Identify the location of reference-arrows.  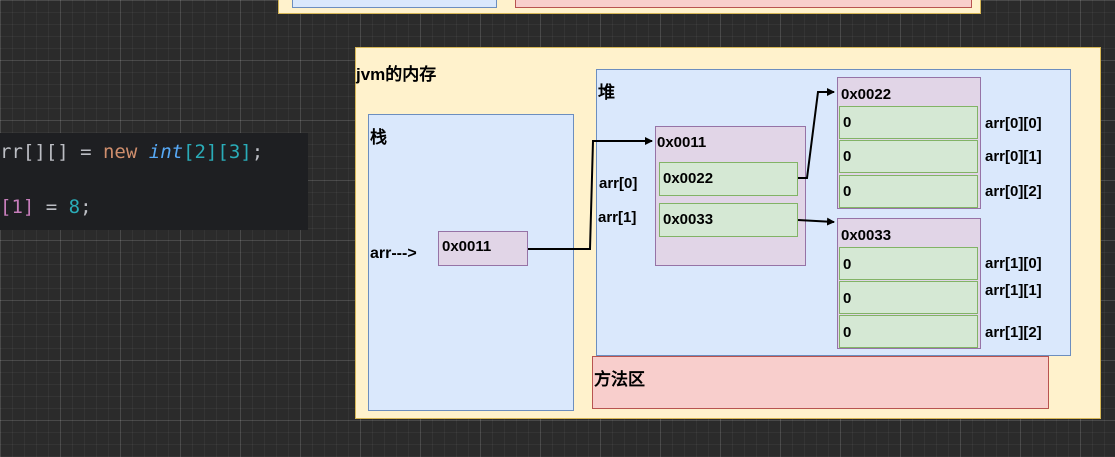
(681, 169).